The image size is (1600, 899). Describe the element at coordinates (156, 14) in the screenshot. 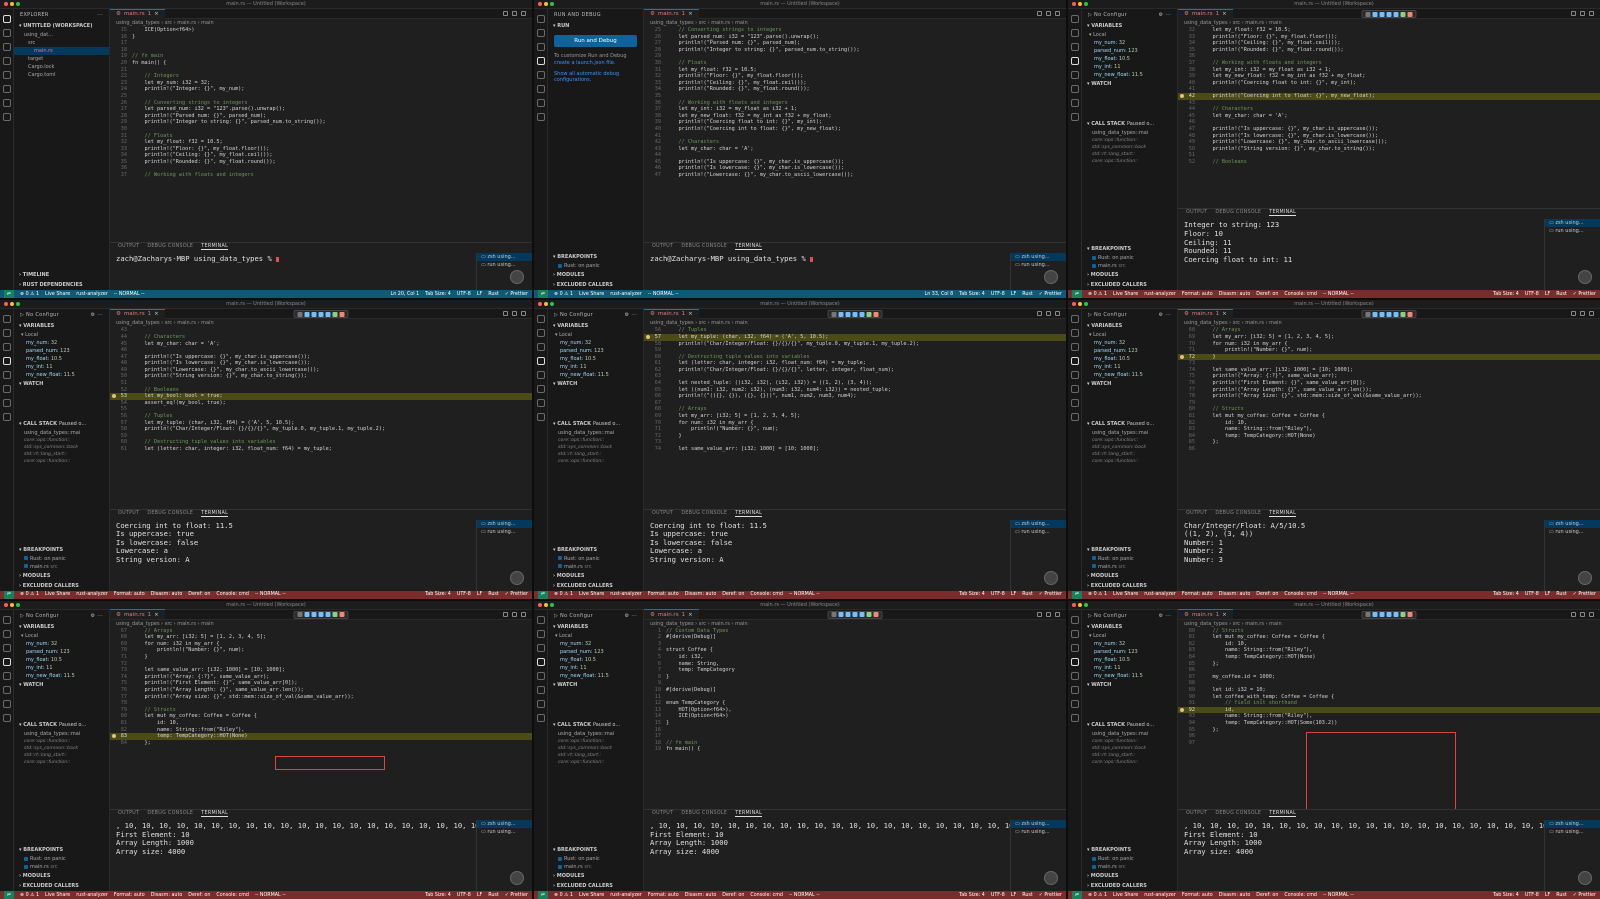

I see `close-tab-icon: ×` at that location.